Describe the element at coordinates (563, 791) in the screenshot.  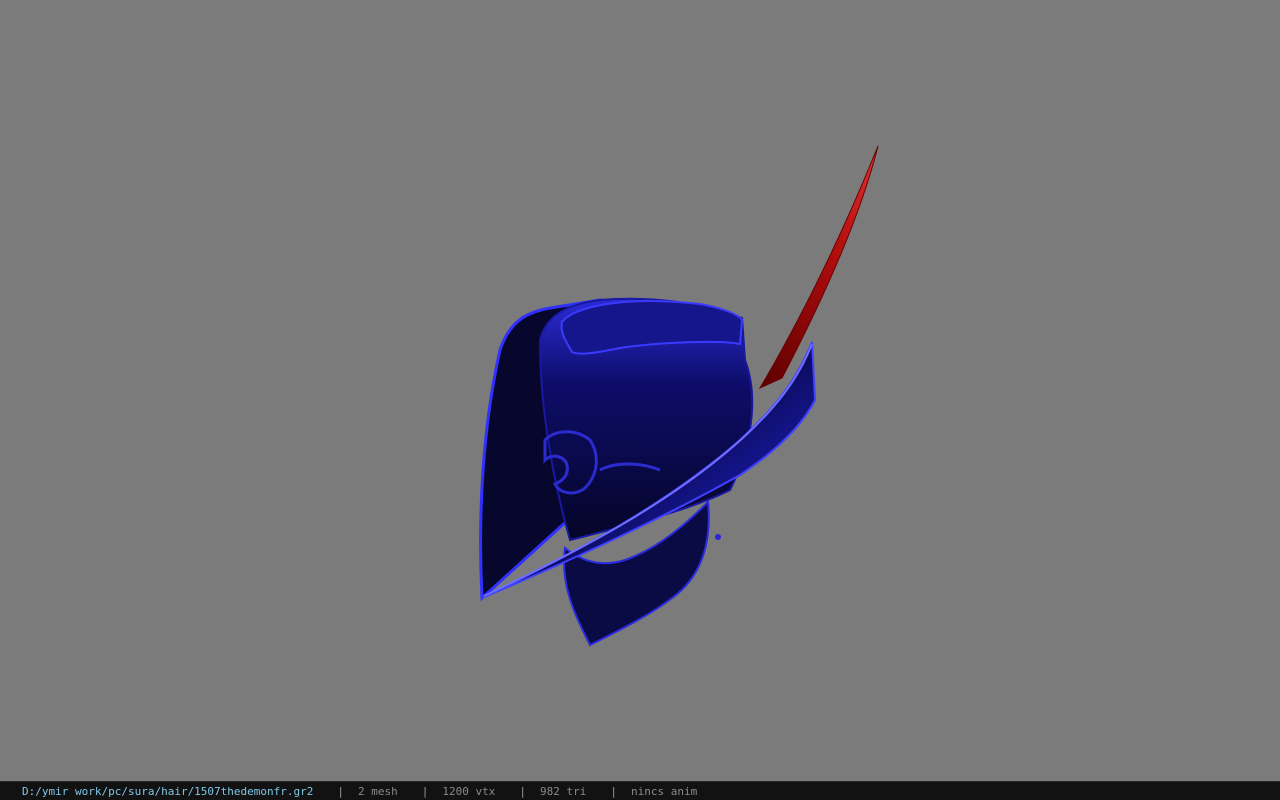
I see `triangle-count-label: 982 tri` at that location.